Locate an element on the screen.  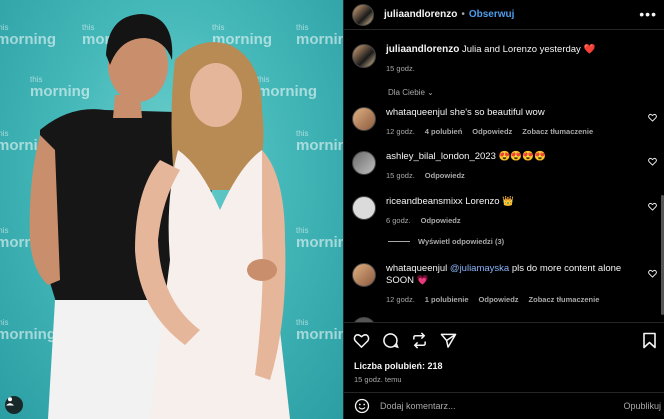
chevron-down-icon: ⌄ is located at coordinates (430, 92).